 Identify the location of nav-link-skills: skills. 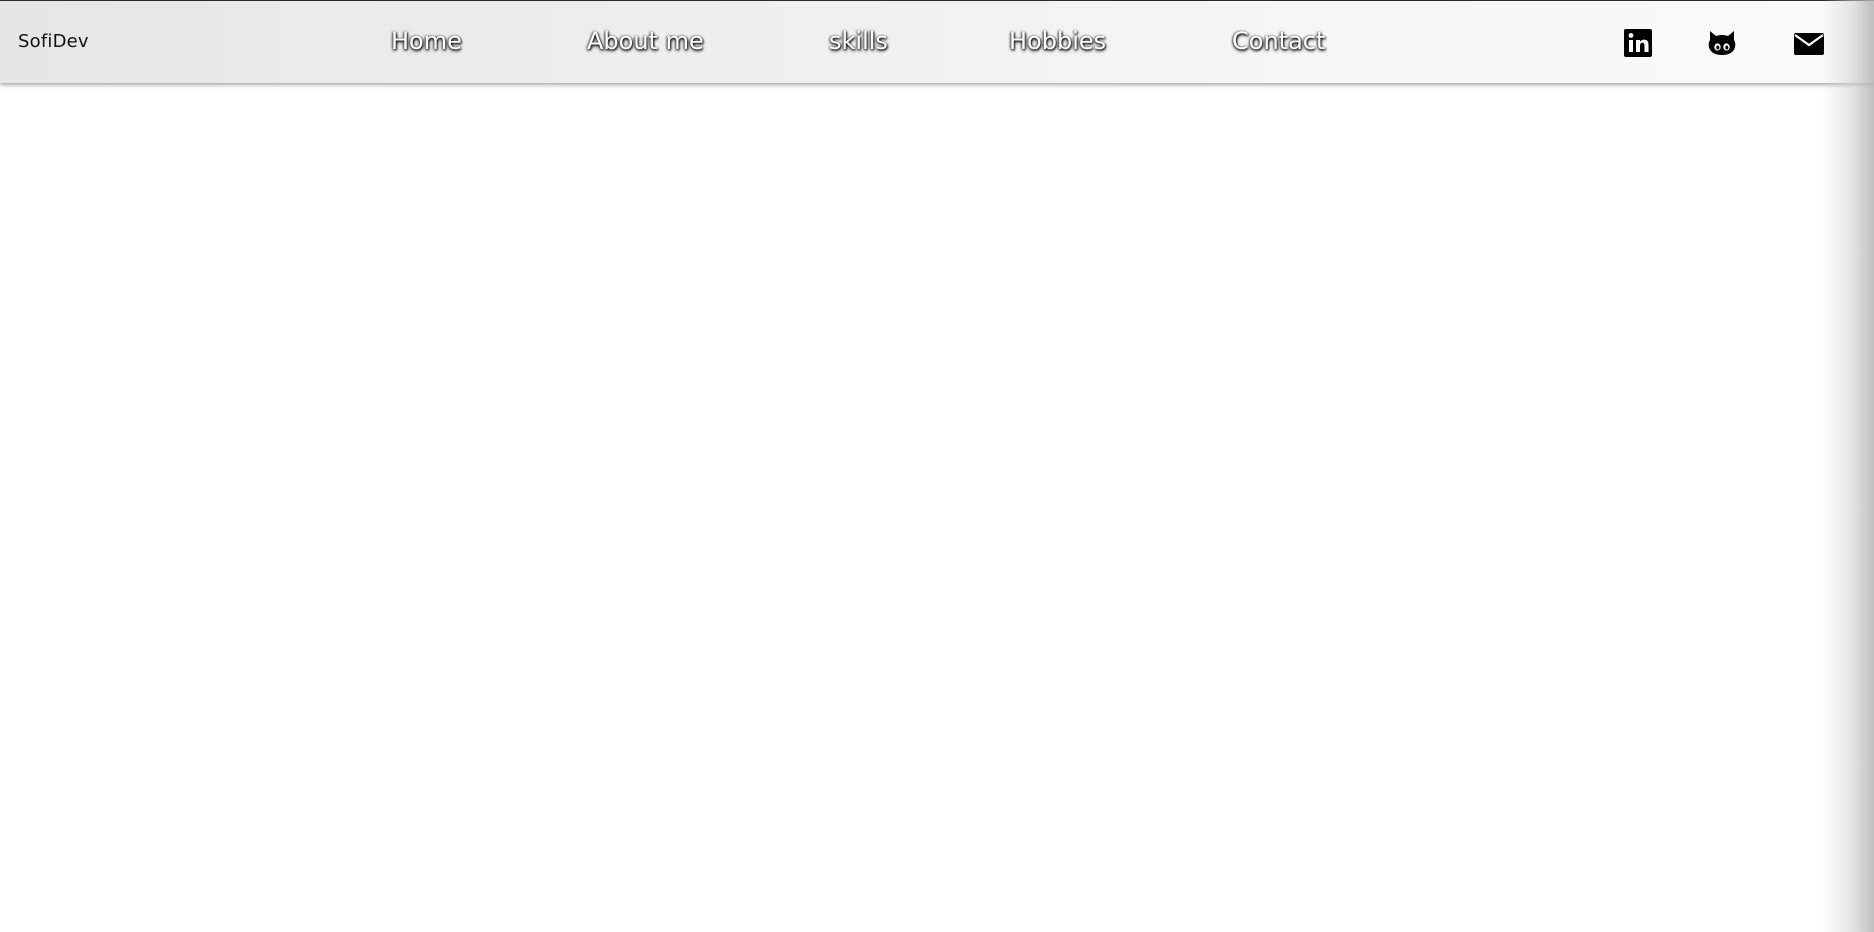
(858, 41).